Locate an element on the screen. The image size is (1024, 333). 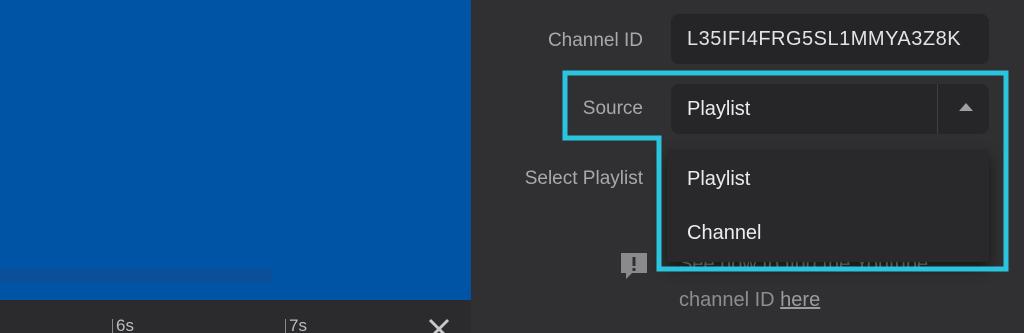
close-icon is located at coordinates (439, 322).